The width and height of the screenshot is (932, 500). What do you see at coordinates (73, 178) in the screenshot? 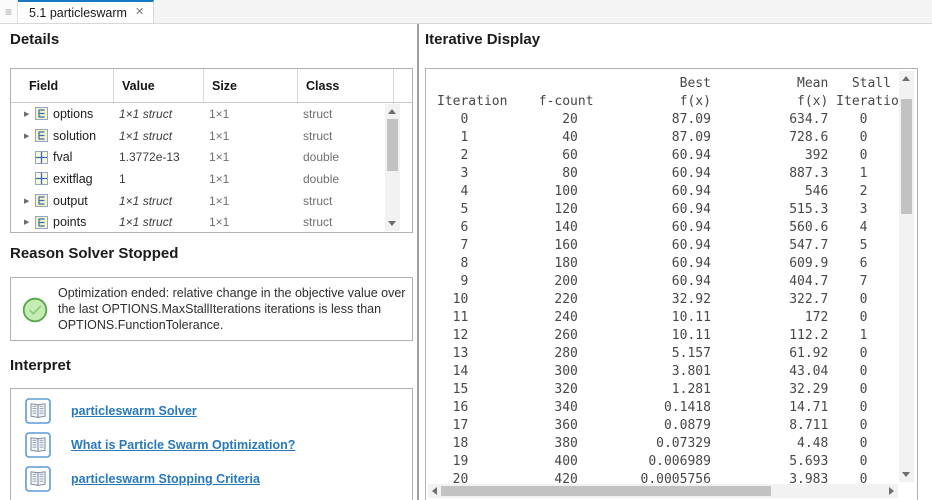
I see `field-label: exitflag` at bounding box center [73, 178].